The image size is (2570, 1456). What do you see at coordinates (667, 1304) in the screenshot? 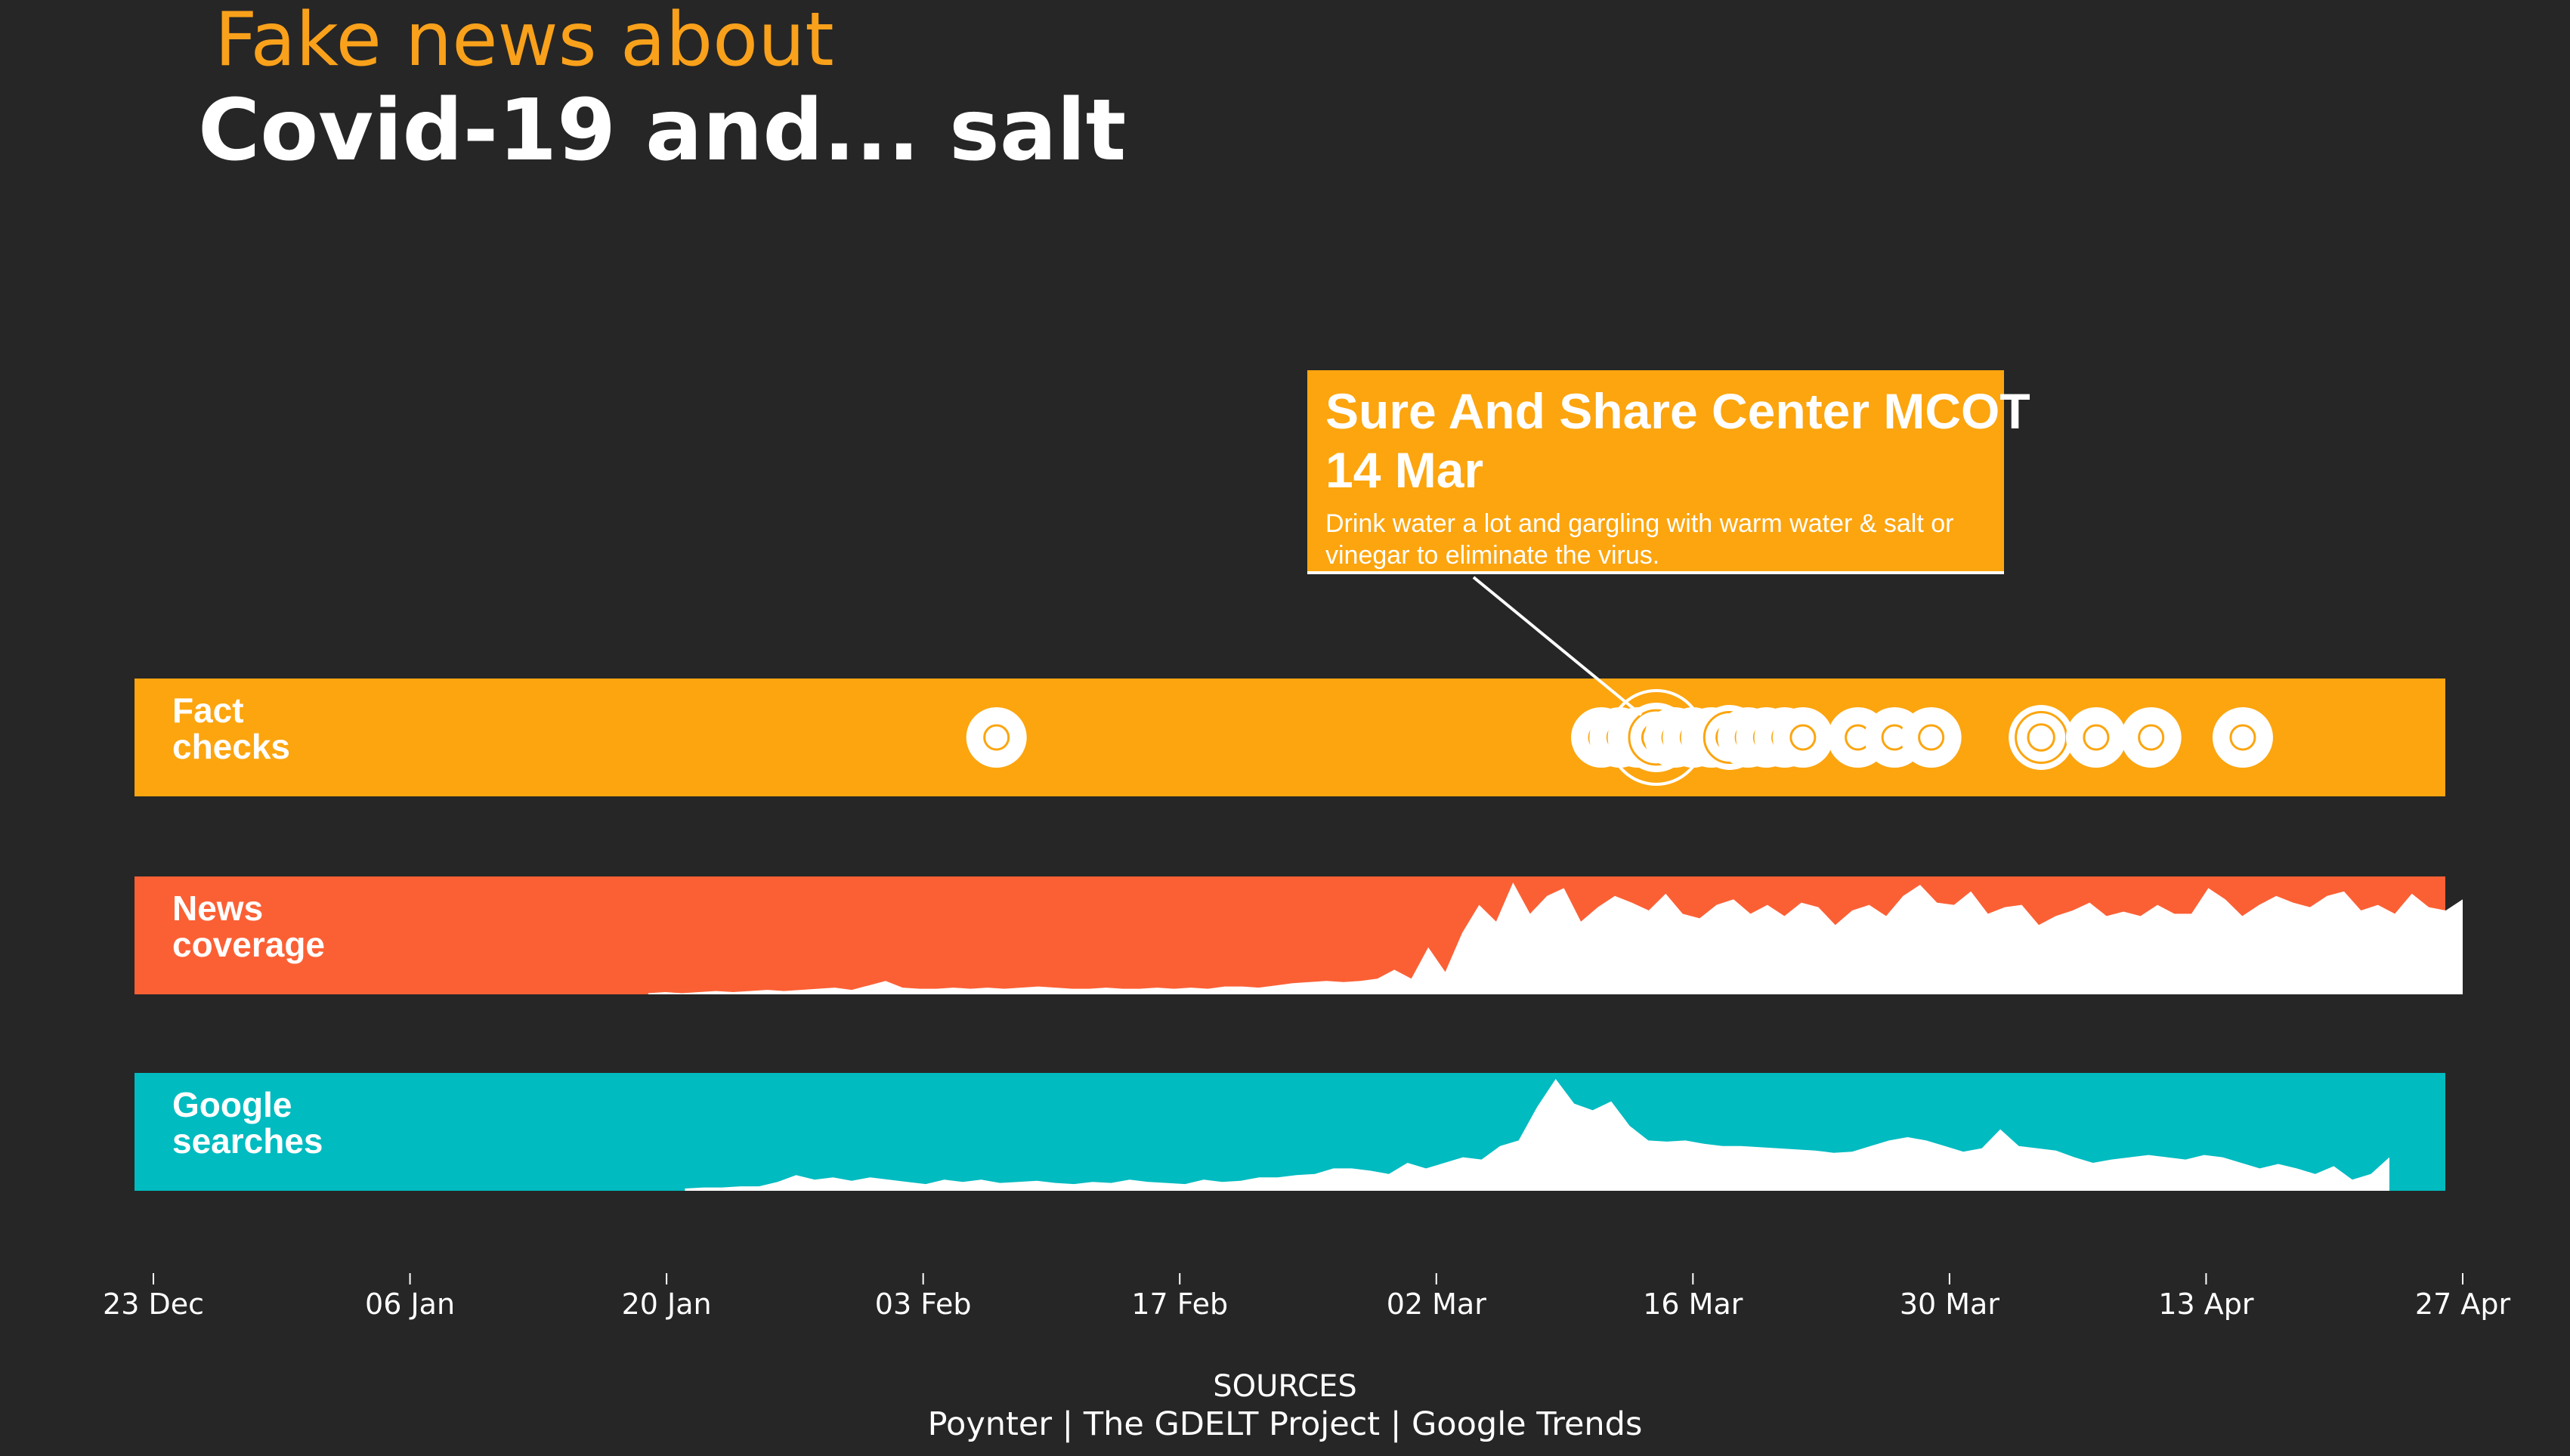
I see `tick-label: 20 Jan` at bounding box center [667, 1304].